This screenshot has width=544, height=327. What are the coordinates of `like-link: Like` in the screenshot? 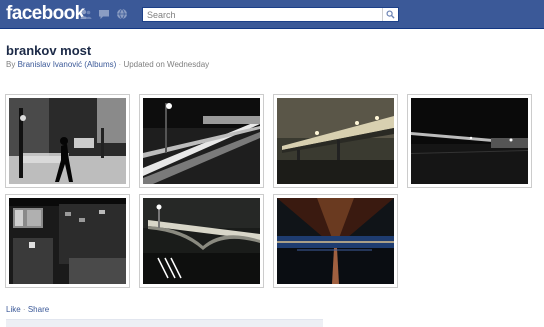 It's located at (13, 309).